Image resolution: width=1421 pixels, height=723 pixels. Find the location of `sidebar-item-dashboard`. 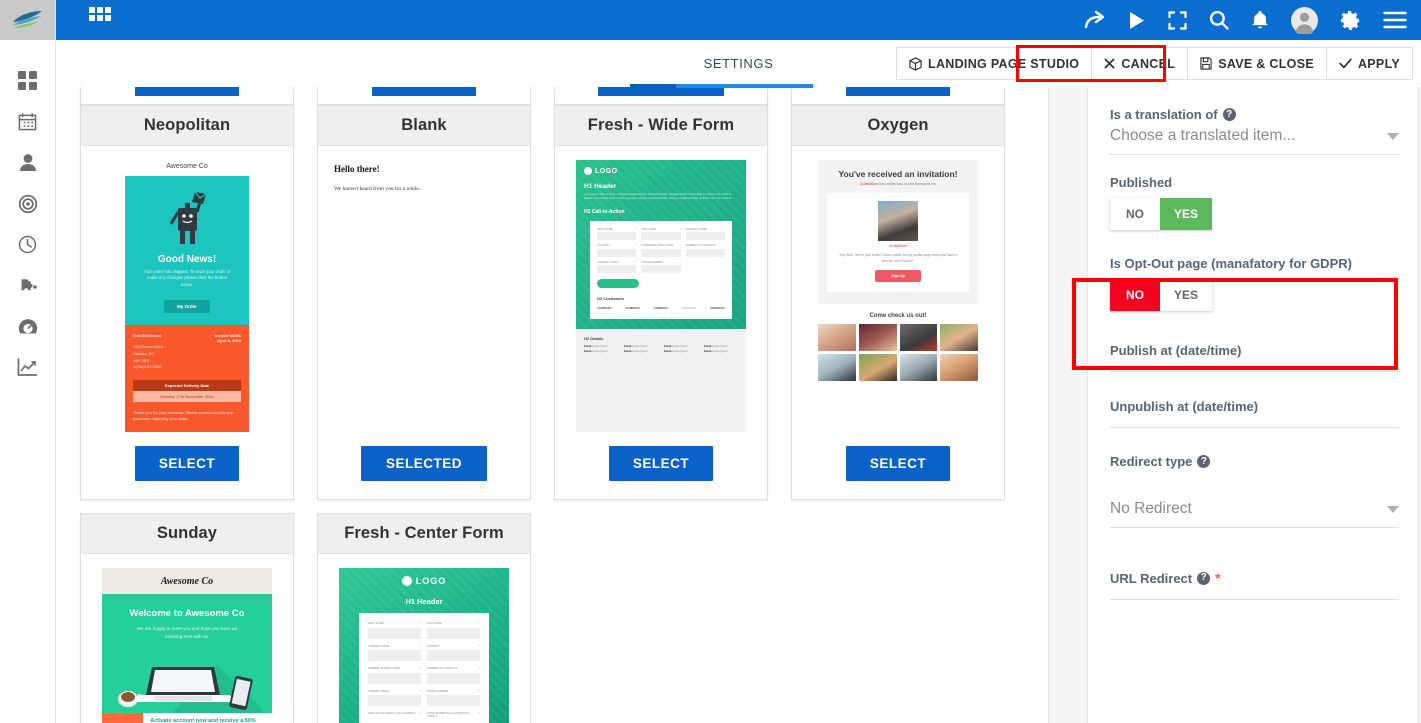

sidebar-item-dashboard is located at coordinates (27, 80).